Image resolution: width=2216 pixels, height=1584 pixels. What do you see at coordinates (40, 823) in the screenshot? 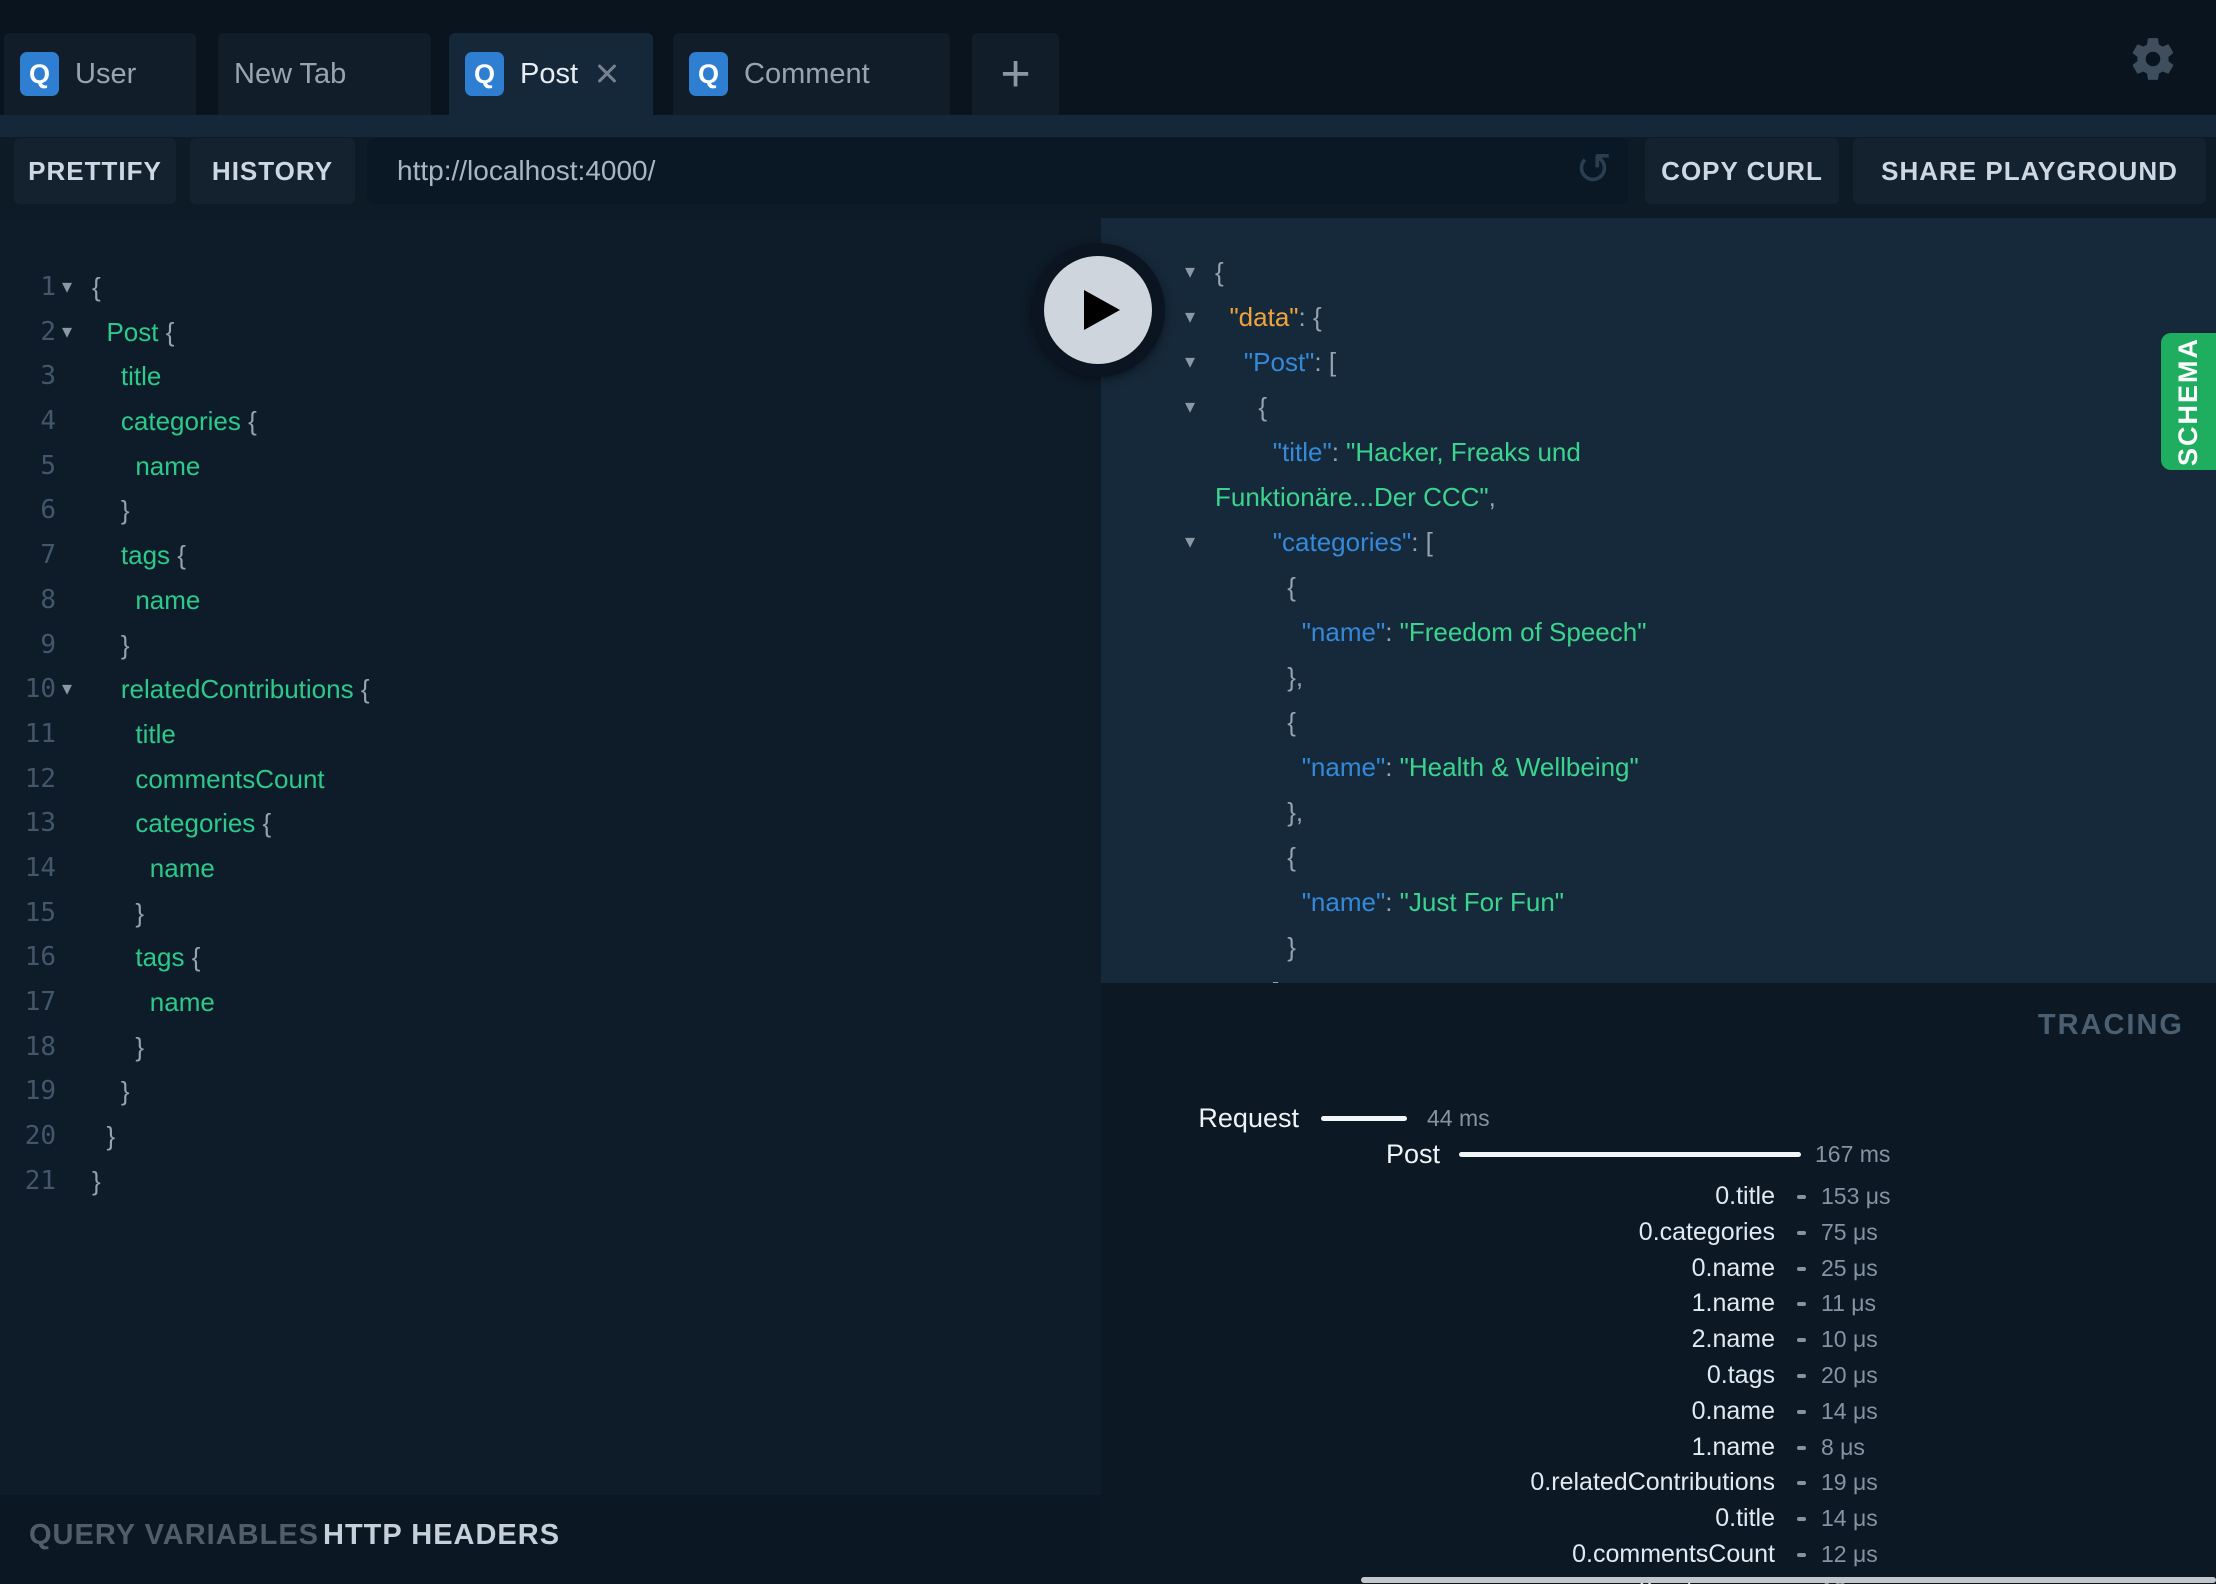
I see `line-number: 13` at bounding box center [40, 823].